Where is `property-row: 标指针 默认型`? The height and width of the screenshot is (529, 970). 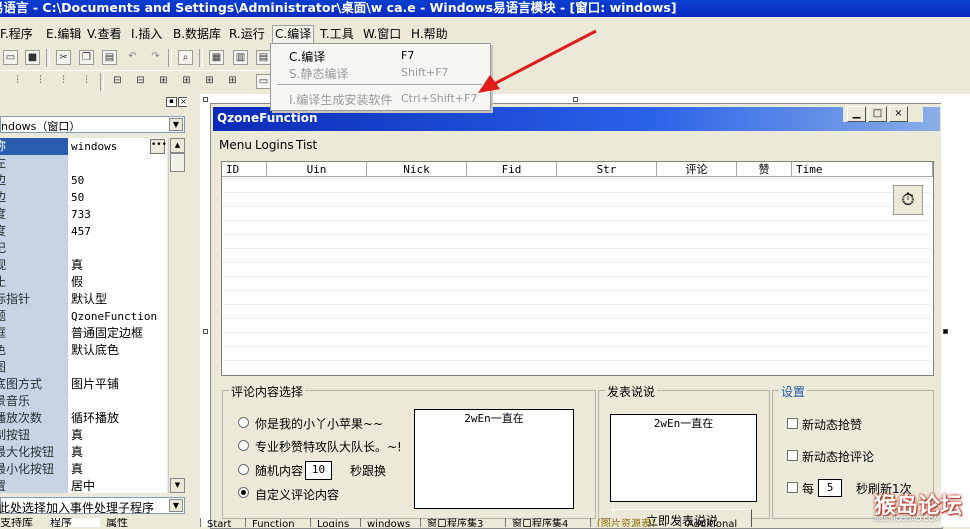
property-row: 标指针 默认型 is located at coordinates (83, 300).